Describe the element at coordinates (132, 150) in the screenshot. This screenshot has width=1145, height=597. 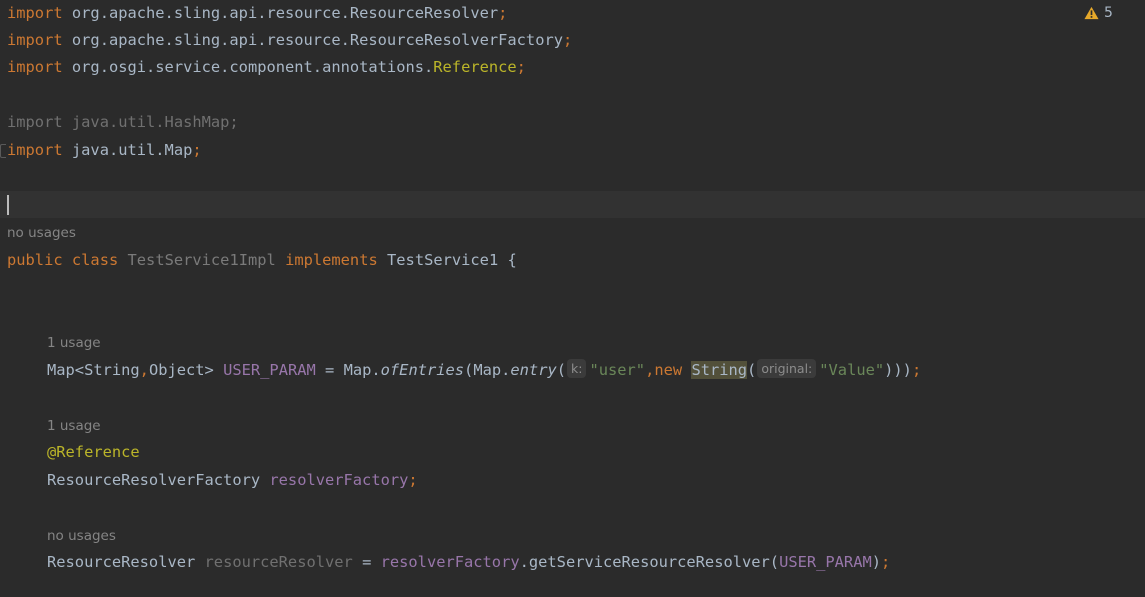
I see `import-path: java.util.Map` at that location.